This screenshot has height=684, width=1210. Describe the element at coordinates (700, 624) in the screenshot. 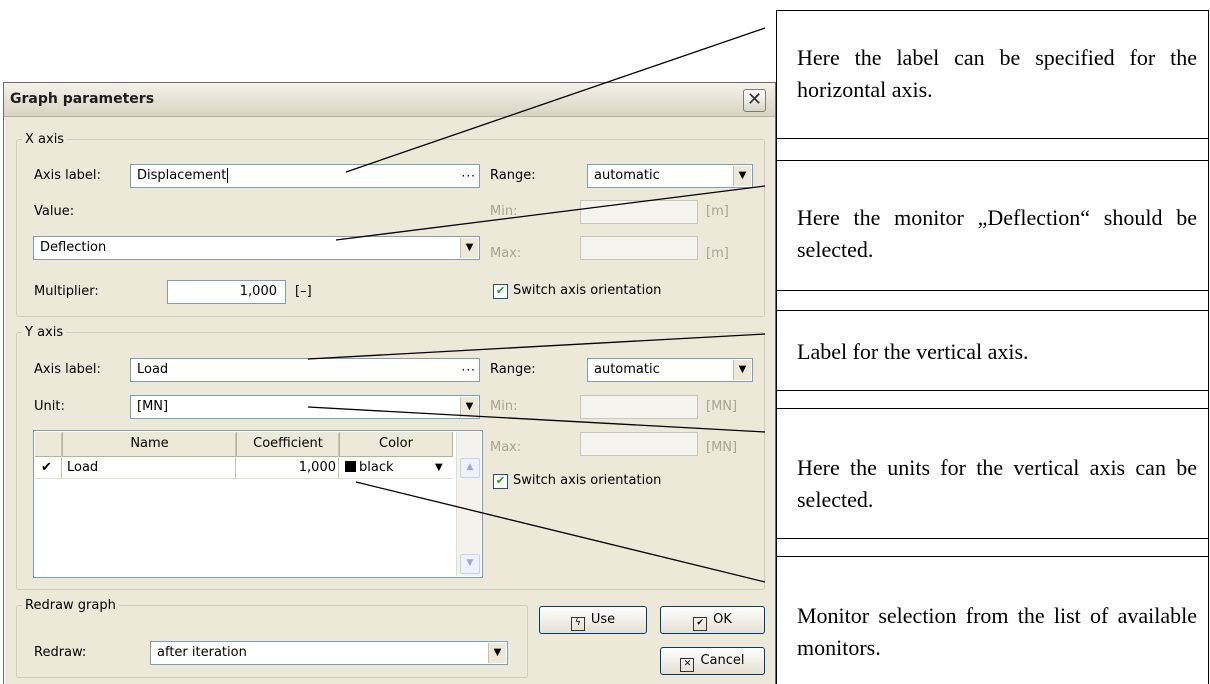

I see `check-icon: ✔` at that location.